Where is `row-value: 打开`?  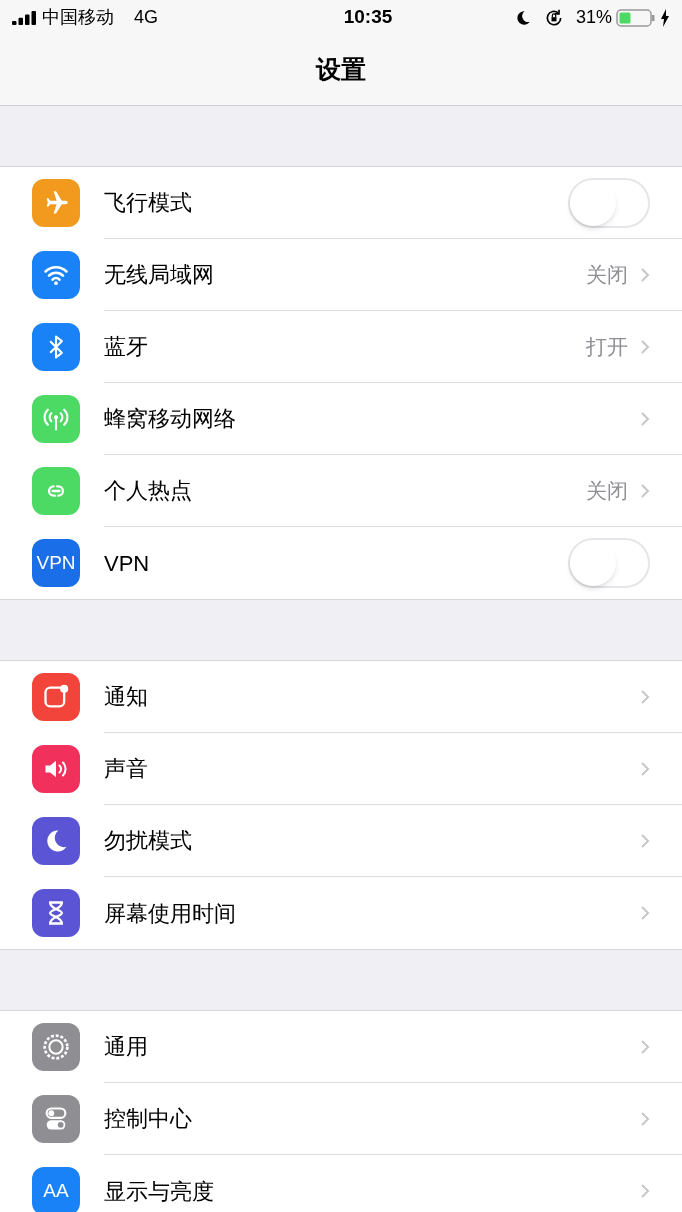
row-value: 打开 is located at coordinates (607, 346).